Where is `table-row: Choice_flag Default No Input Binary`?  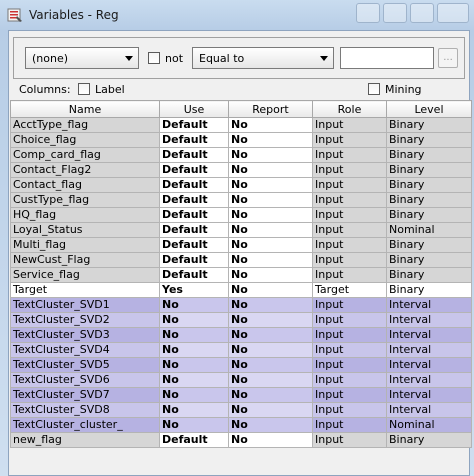 table-row: Choice_flag Default No Input Binary is located at coordinates (241, 140).